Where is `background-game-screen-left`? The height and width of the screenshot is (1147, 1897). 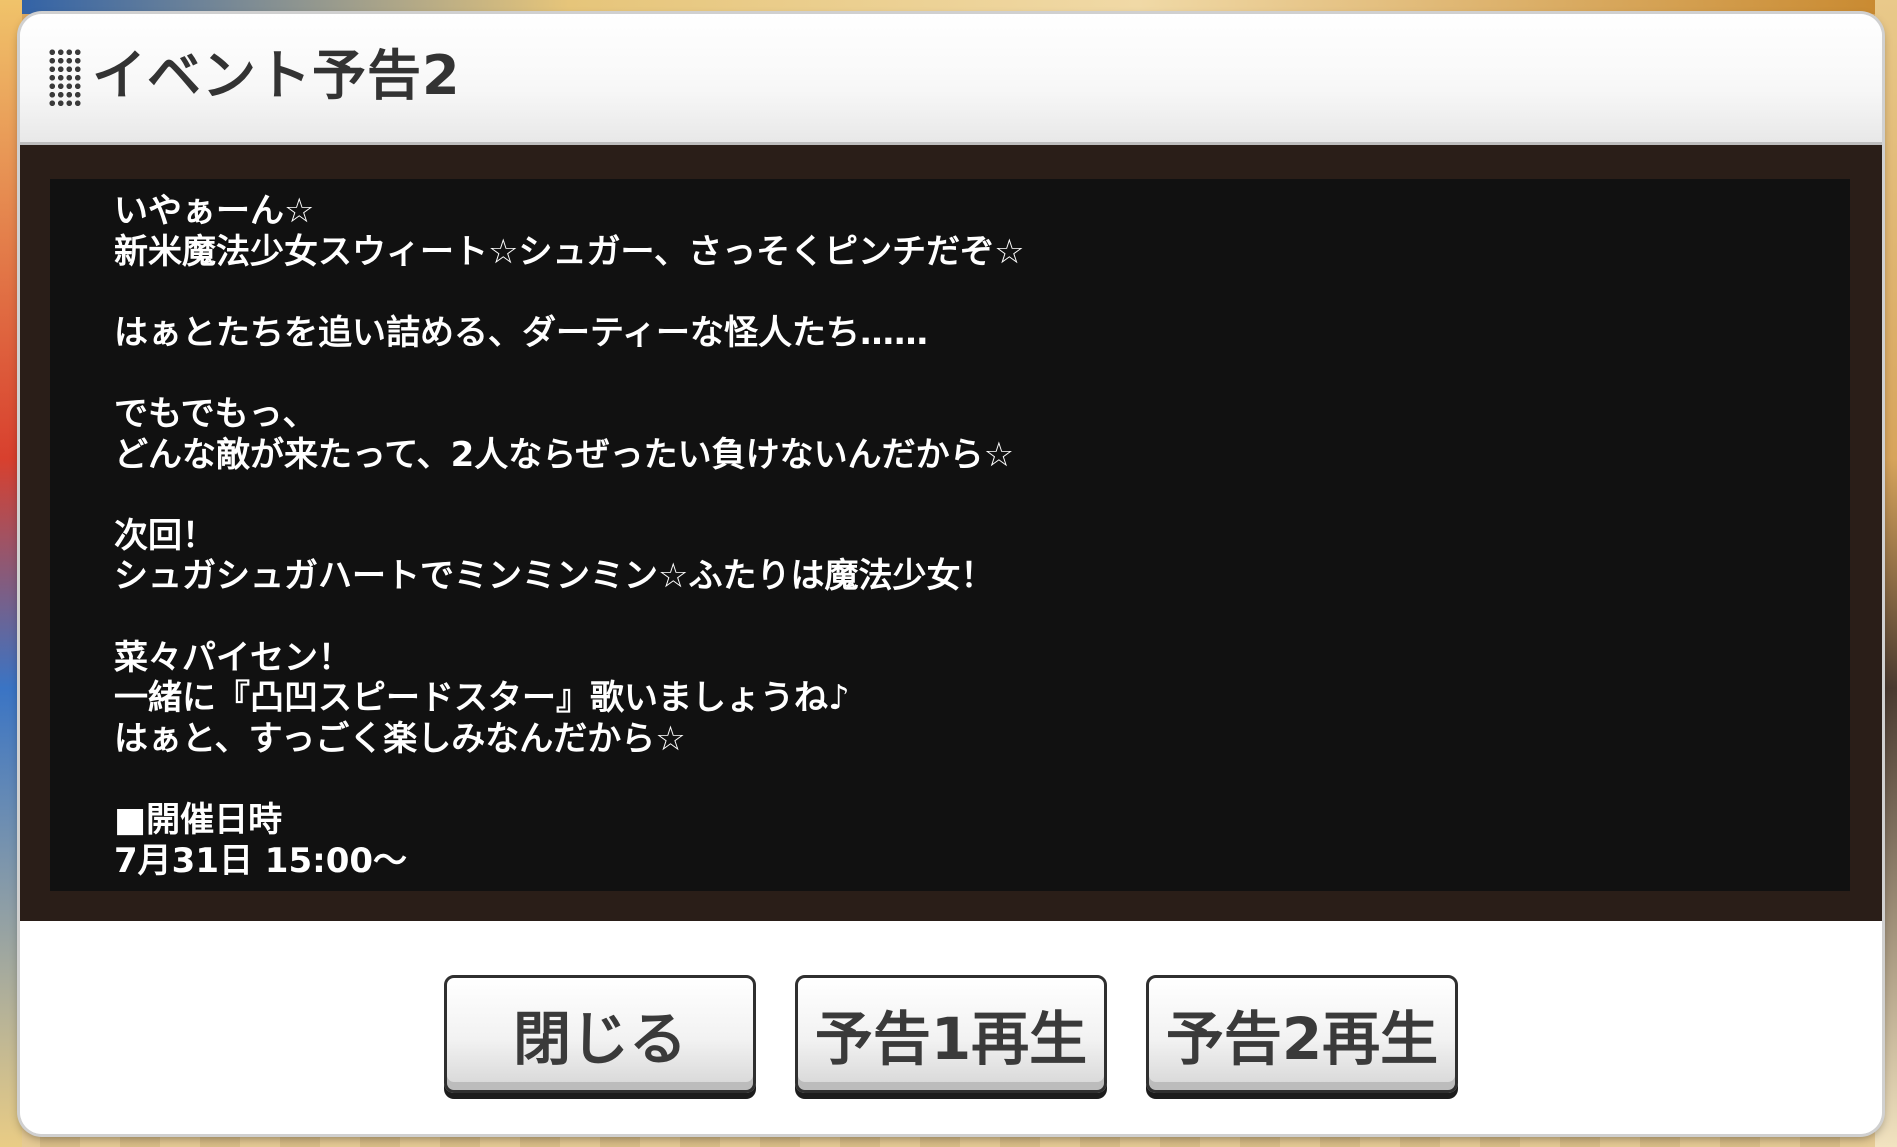 background-game-screen-left is located at coordinates (11, 573).